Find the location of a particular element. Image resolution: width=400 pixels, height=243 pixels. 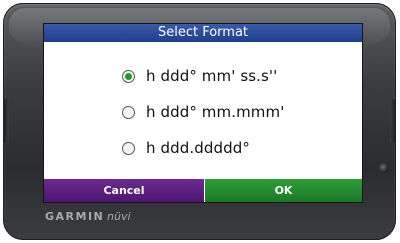

format-option-dd: h ddd.ddddd° is located at coordinates (186, 148).